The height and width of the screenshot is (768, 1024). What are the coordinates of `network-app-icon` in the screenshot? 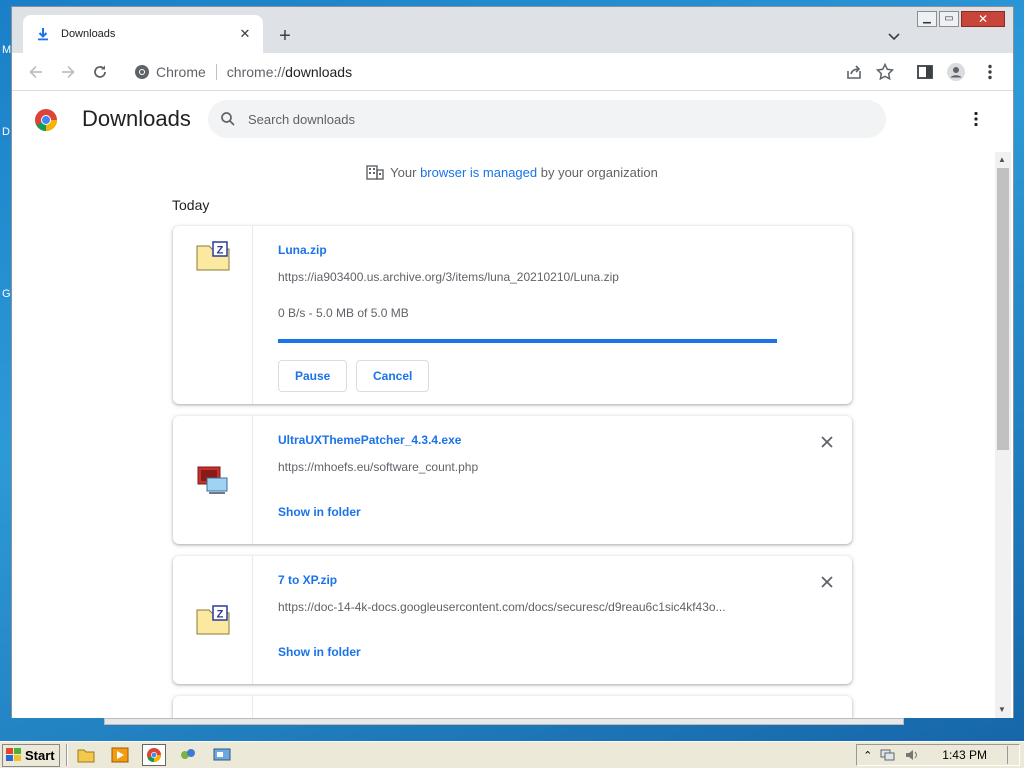 It's located at (188, 755).